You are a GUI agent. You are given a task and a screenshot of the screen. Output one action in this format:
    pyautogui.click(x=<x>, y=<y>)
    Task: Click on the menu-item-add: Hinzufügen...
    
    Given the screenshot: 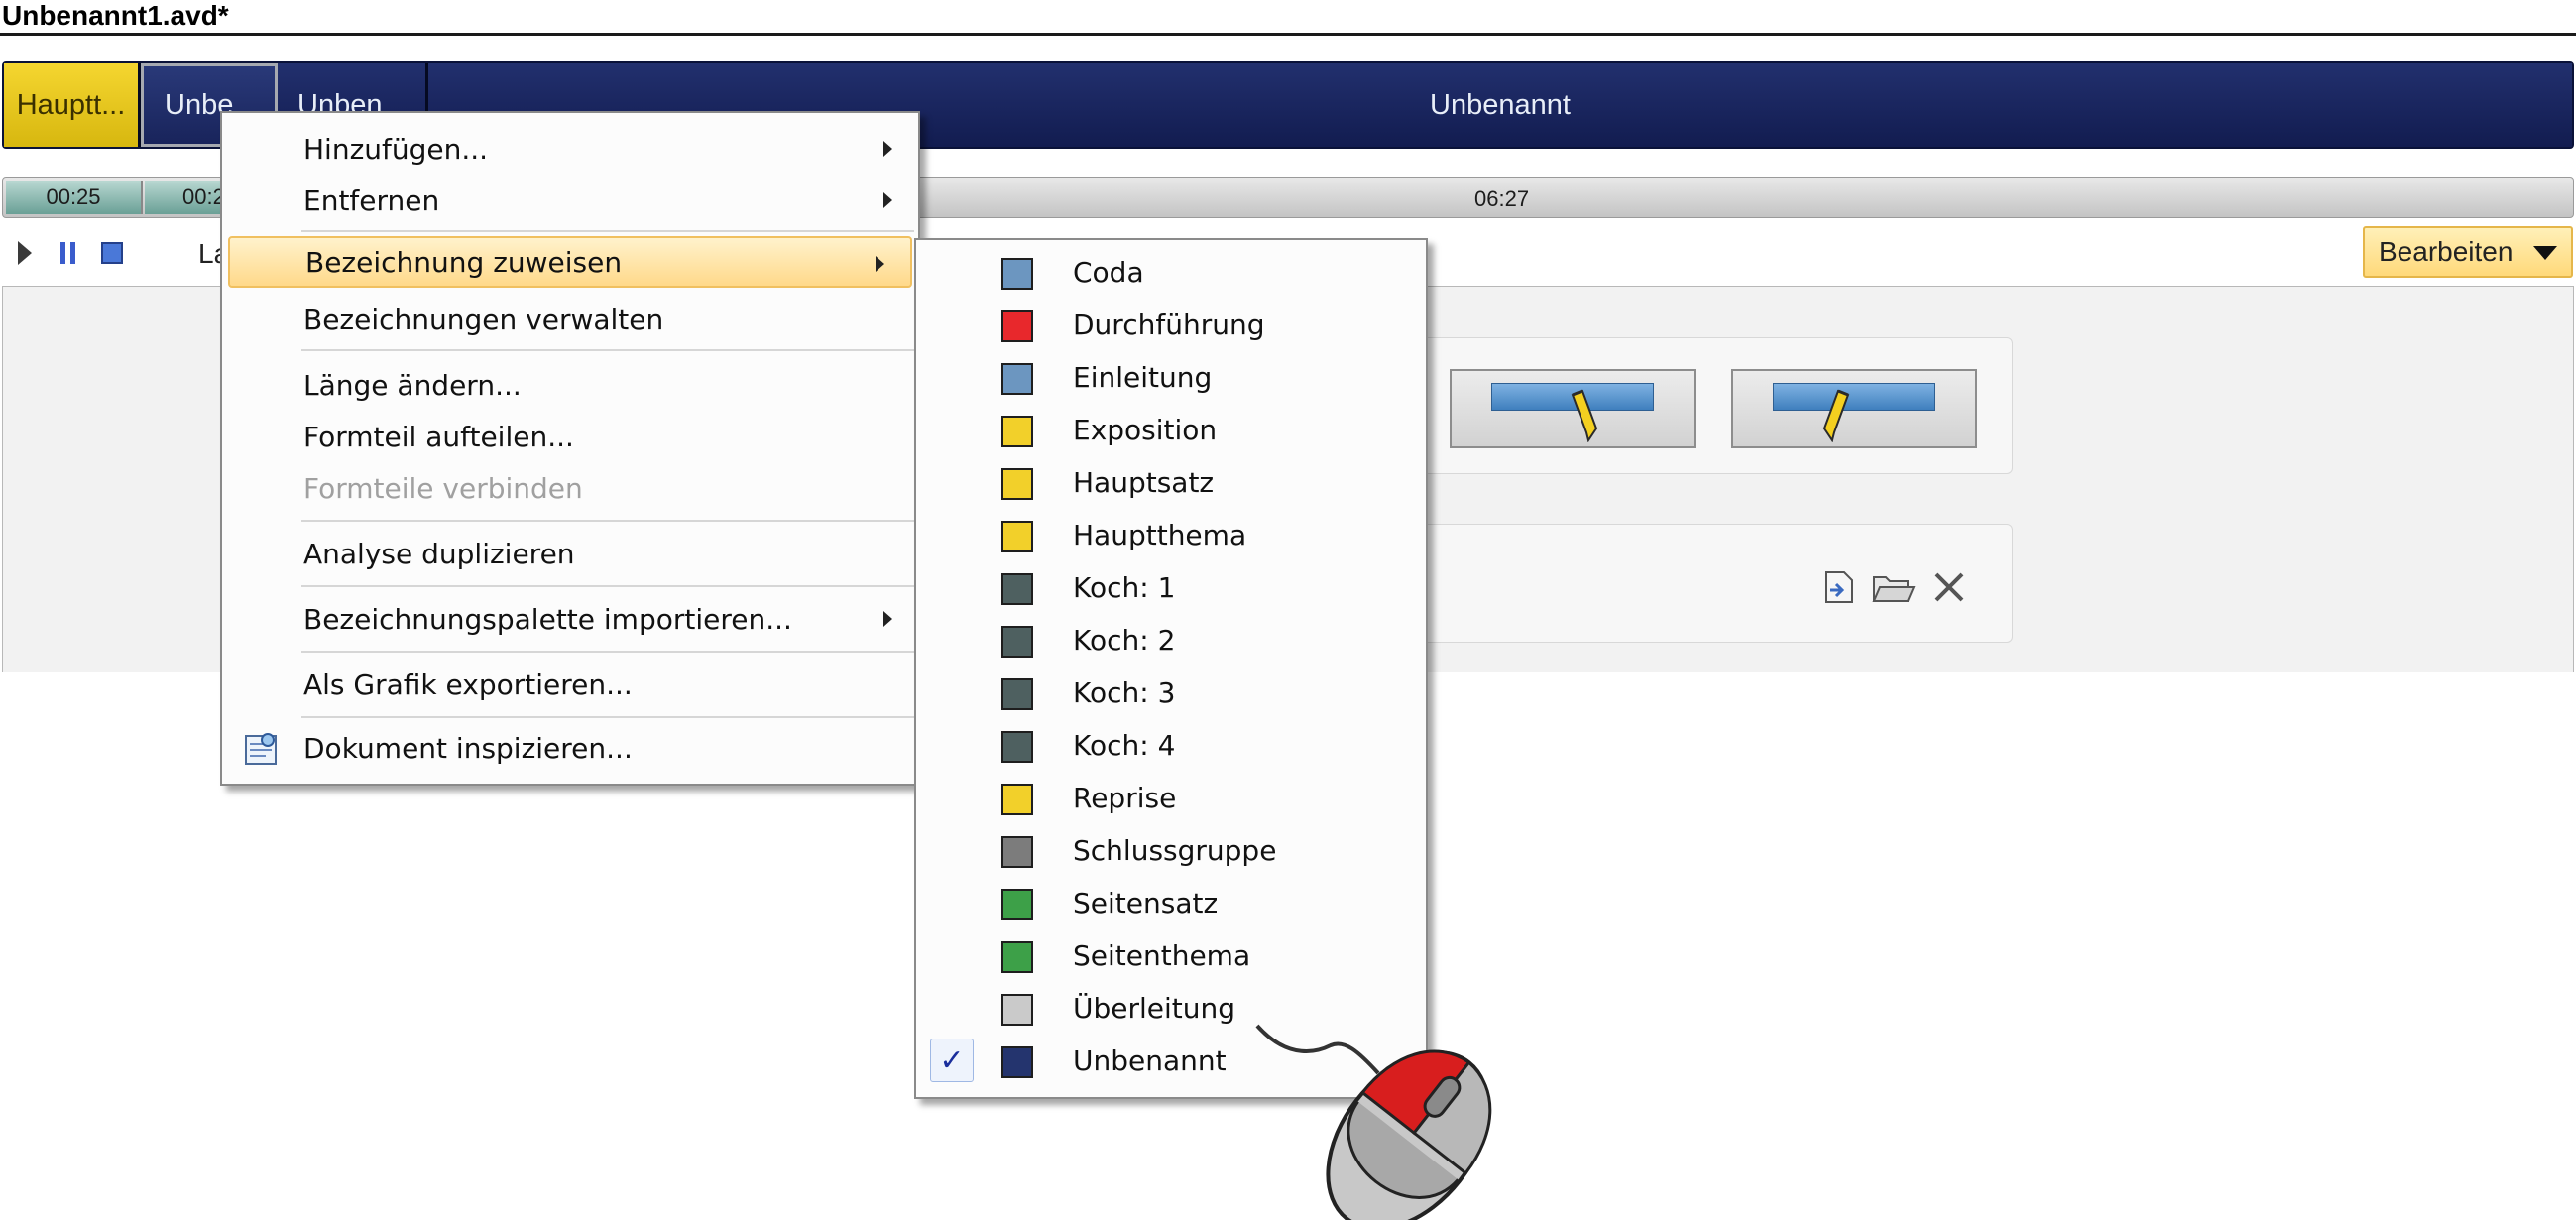 What is the action you would take?
    pyautogui.click(x=570, y=149)
    